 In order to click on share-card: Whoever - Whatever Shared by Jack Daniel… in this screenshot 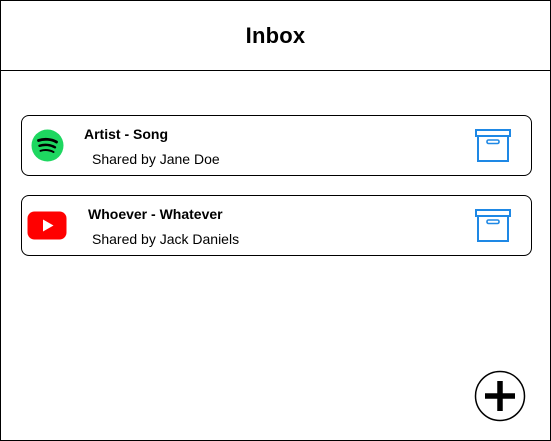, I will do `click(276, 225)`.